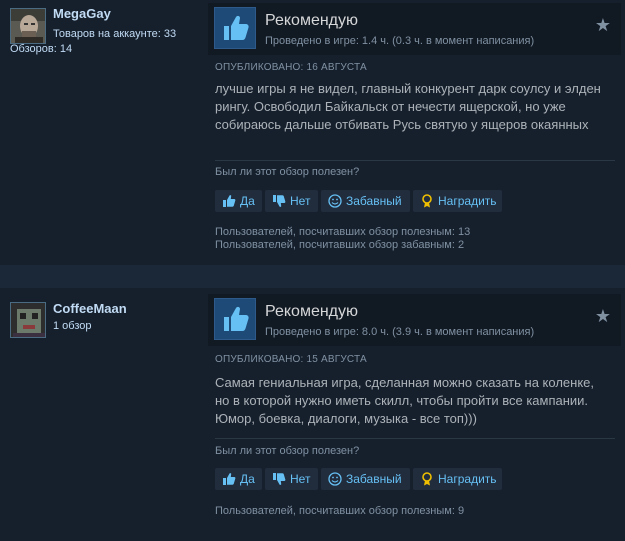  Describe the element at coordinates (312, 276) in the screenshot. I see `review-separator` at that location.